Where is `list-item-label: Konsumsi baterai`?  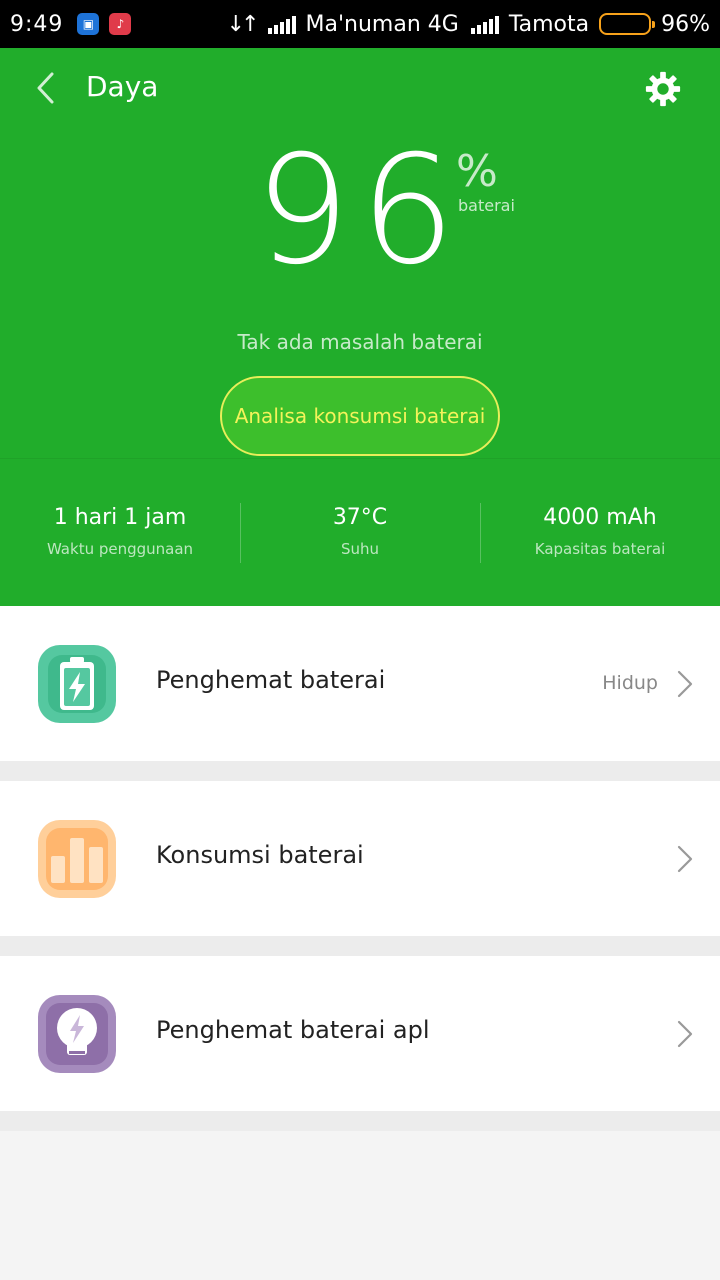
list-item-label: Konsumsi baterai is located at coordinates (260, 855).